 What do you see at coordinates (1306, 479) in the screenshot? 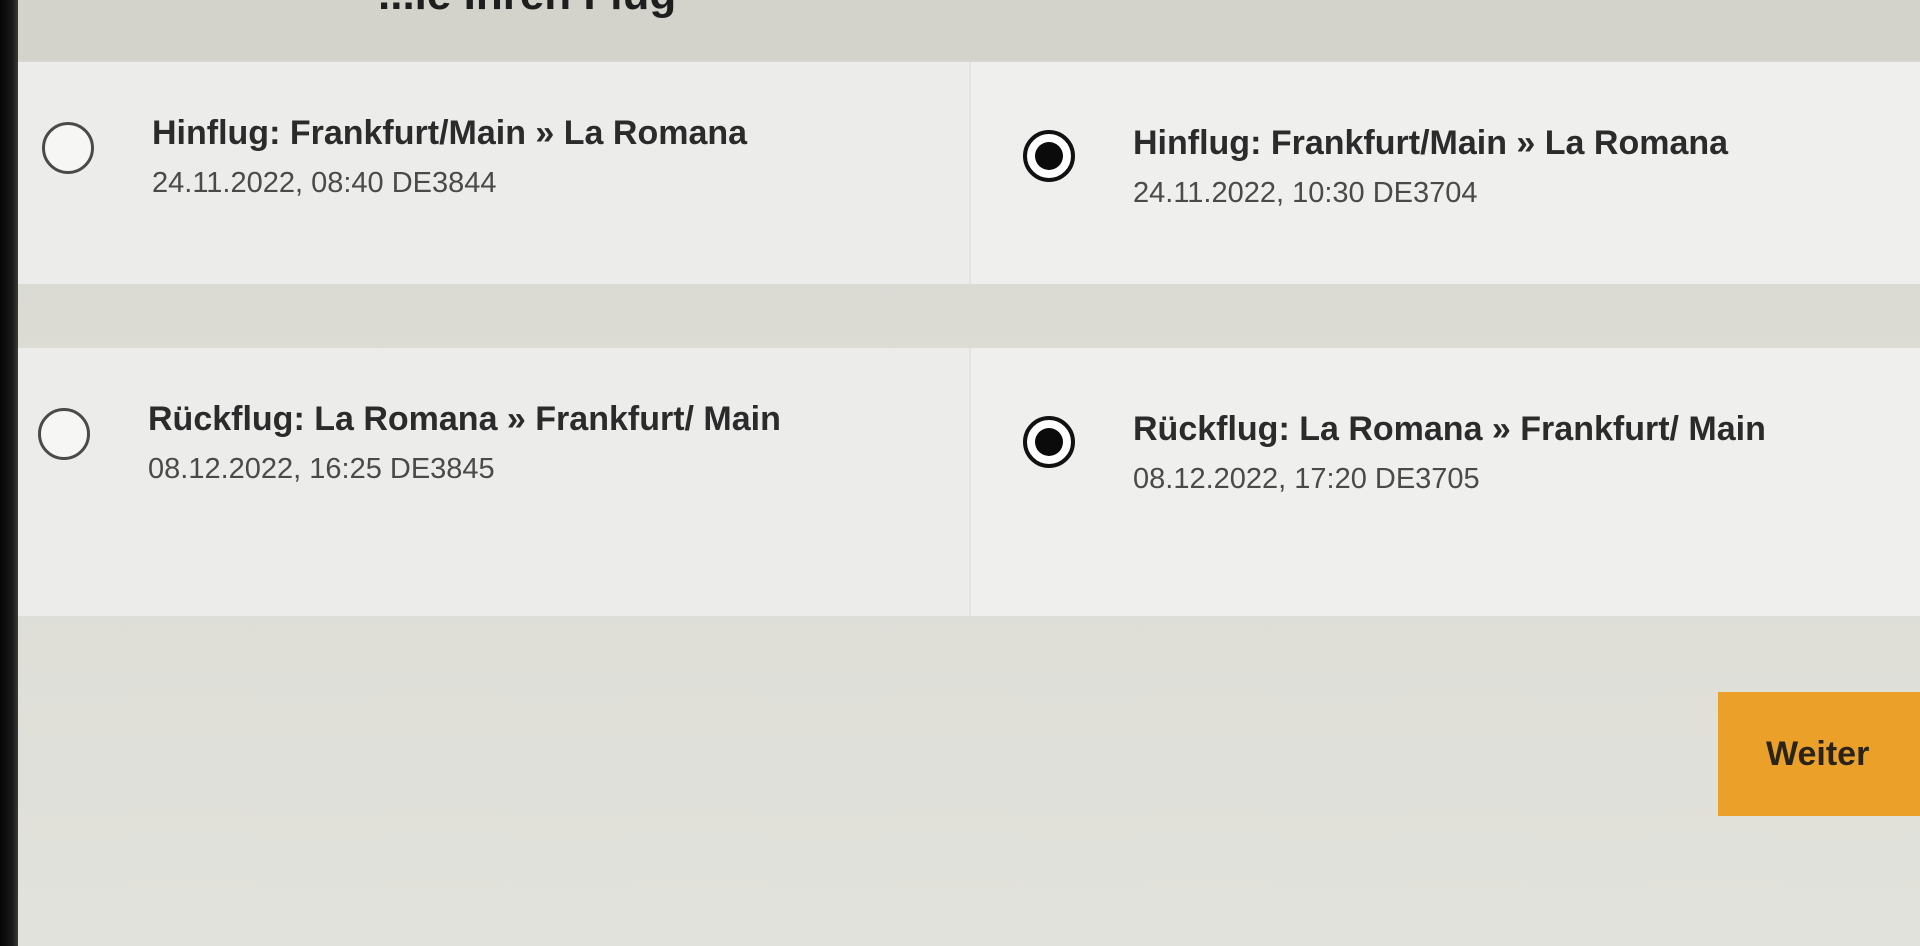
I see `return-option-2-detail: 08.12.2022, 17:20 DE3705` at bounding box center [1306, 479].